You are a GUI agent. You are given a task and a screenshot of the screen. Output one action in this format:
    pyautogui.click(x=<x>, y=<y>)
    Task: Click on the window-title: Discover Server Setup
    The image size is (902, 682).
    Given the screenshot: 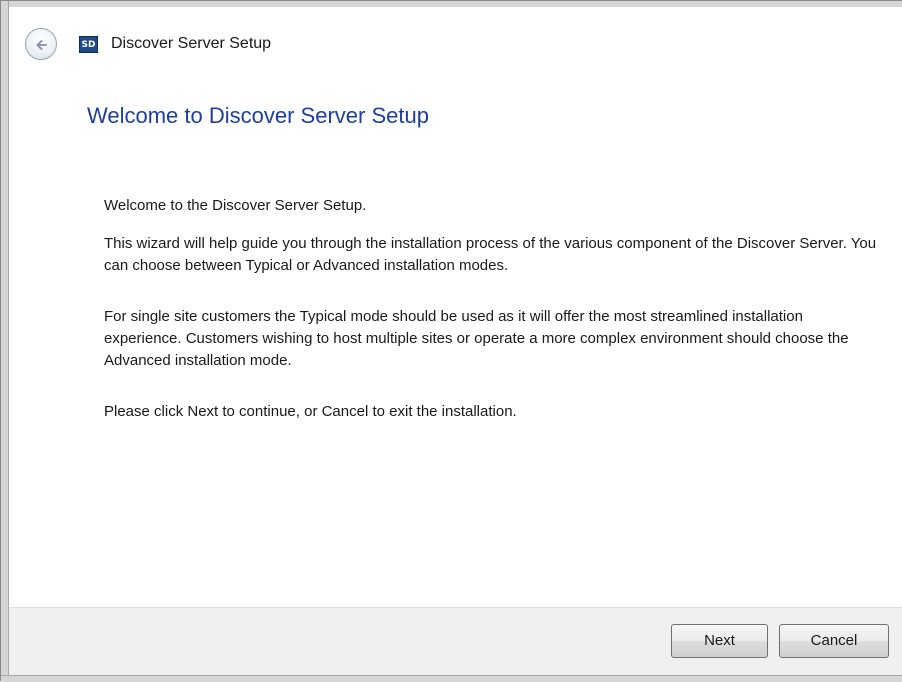 What is the action you would take?
    pyautogui.click(x=191, y=43)
    